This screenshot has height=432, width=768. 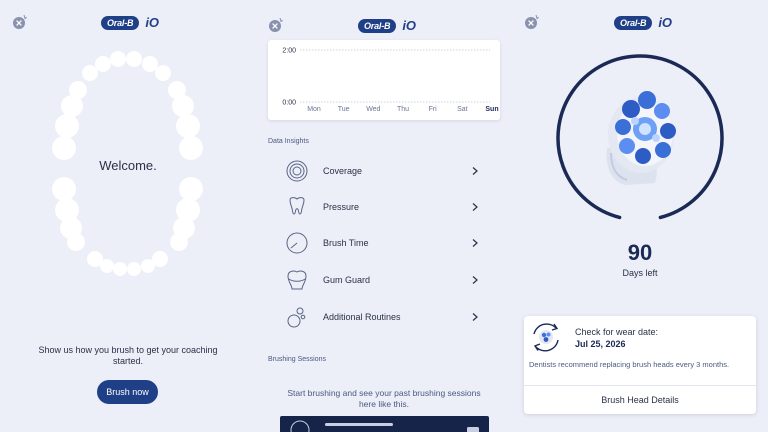 What do you see at coordinates (297, 359) in the screenshot?
I see `brushing-sessions-heading: Brushing Sessions` at bounding box center [297, 359].